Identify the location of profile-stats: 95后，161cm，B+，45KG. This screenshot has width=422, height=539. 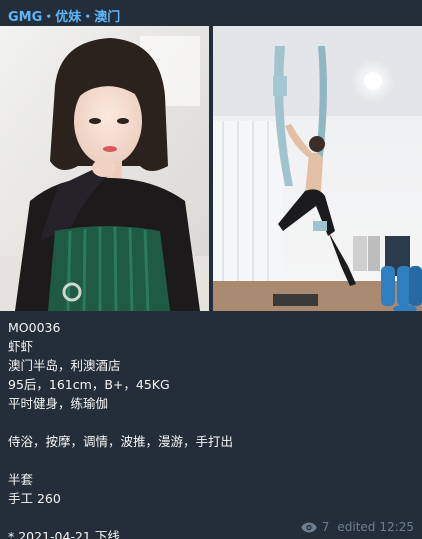
(89, 384).